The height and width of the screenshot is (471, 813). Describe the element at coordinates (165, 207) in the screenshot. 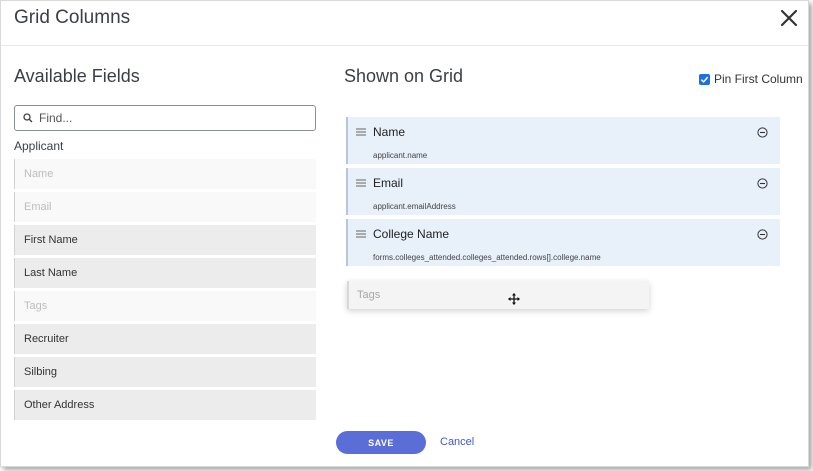

I see `available-field-email: Email` at that location.